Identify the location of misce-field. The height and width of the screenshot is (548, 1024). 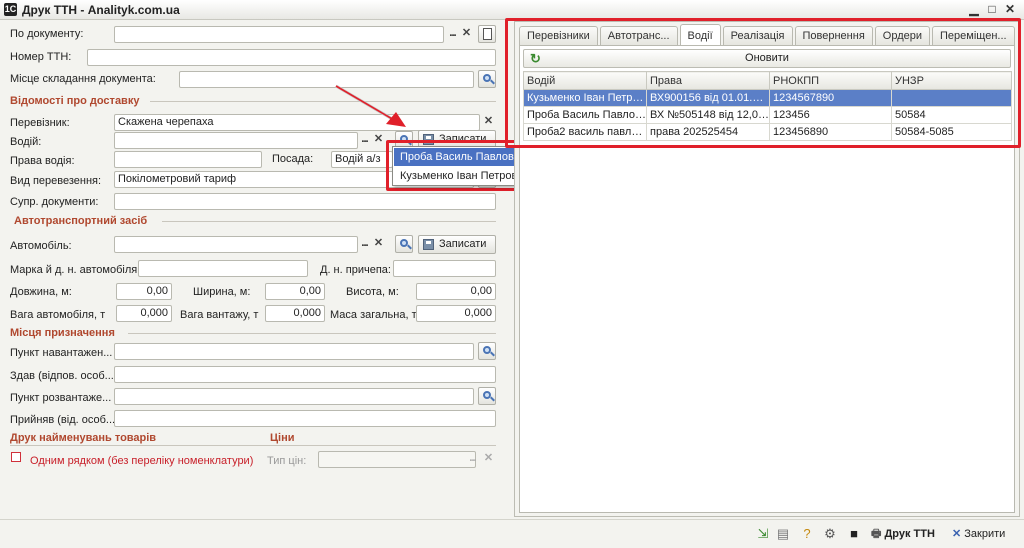
(326, 79).